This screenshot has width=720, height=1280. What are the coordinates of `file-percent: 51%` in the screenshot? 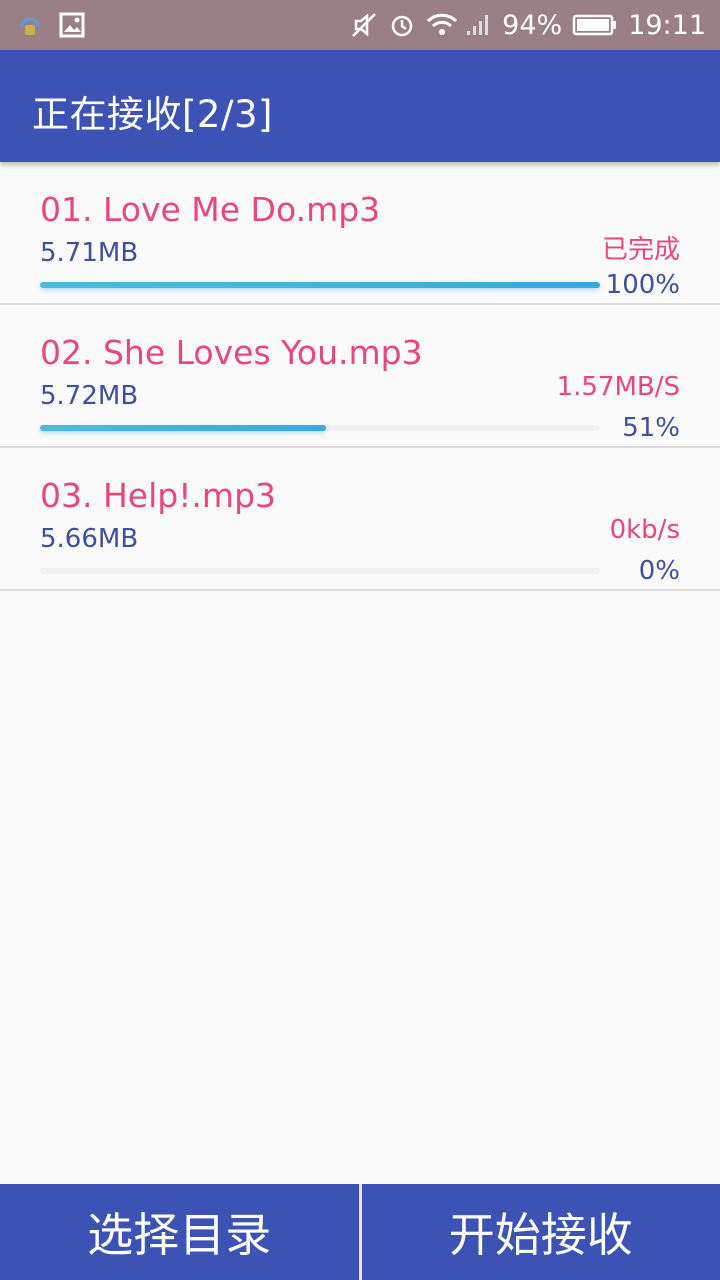 It's located at (651, 428).